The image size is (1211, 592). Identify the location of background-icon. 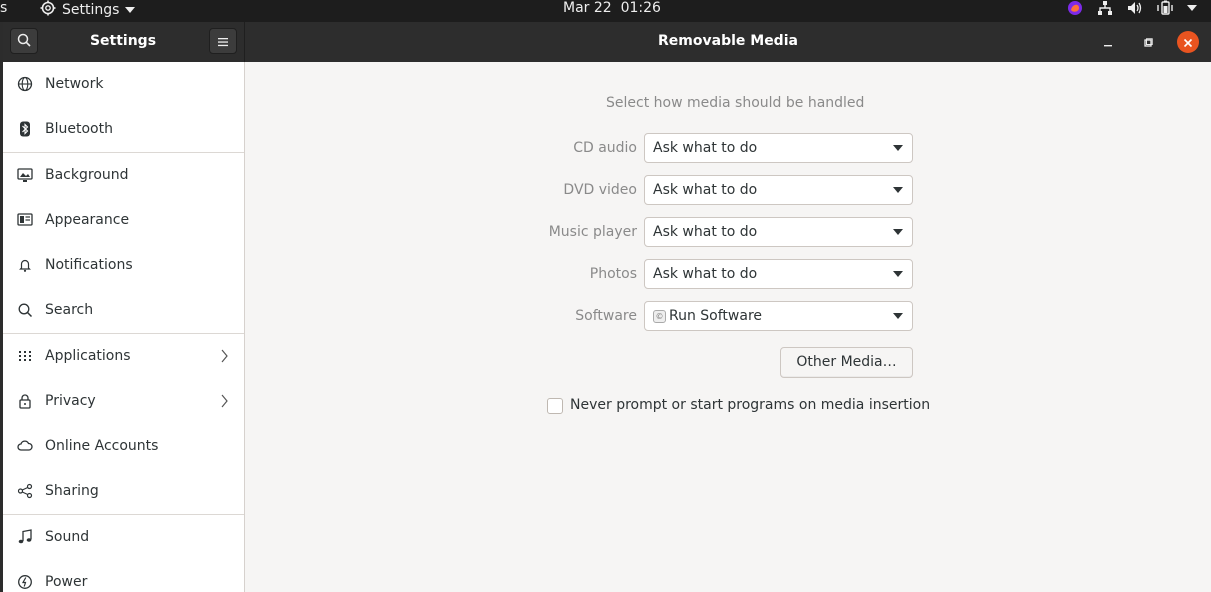
(25, 175).